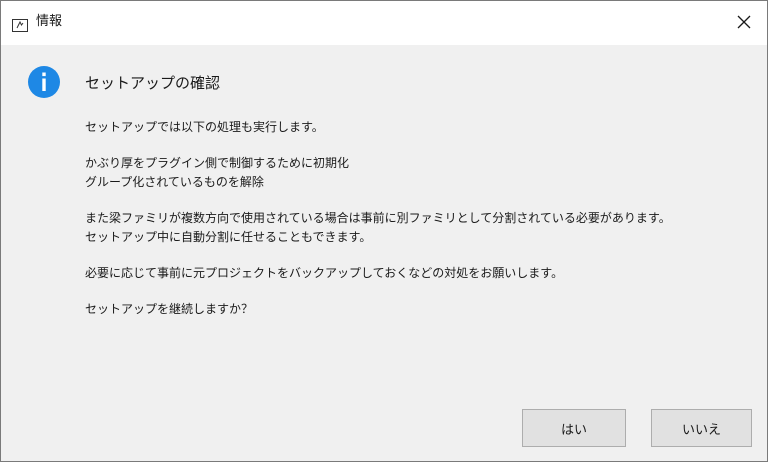 The height and width of the screenshot is (462, 768). Describe the element at coordinates (384, 23) in the screenshot. I see `title-bar: 情報` at that location.